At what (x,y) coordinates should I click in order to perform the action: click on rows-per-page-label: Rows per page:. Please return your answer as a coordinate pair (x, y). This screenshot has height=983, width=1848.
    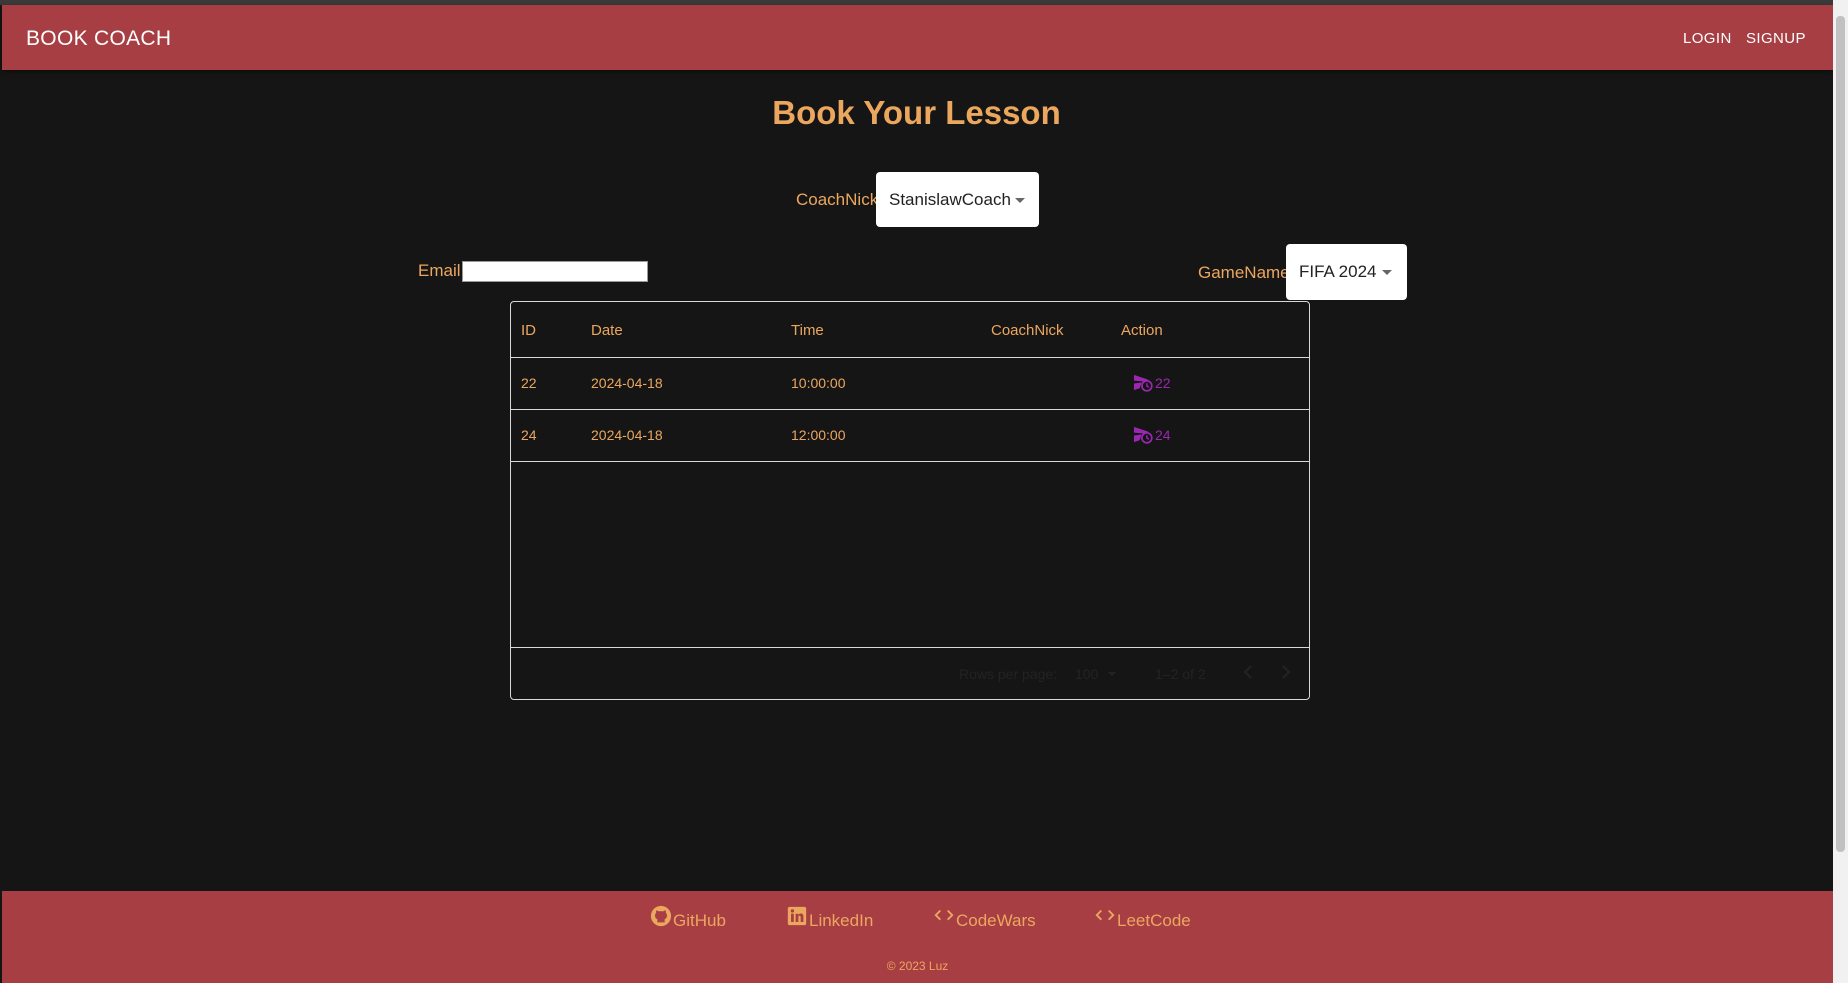
    Looking at the image, I should click on (1008, 674).